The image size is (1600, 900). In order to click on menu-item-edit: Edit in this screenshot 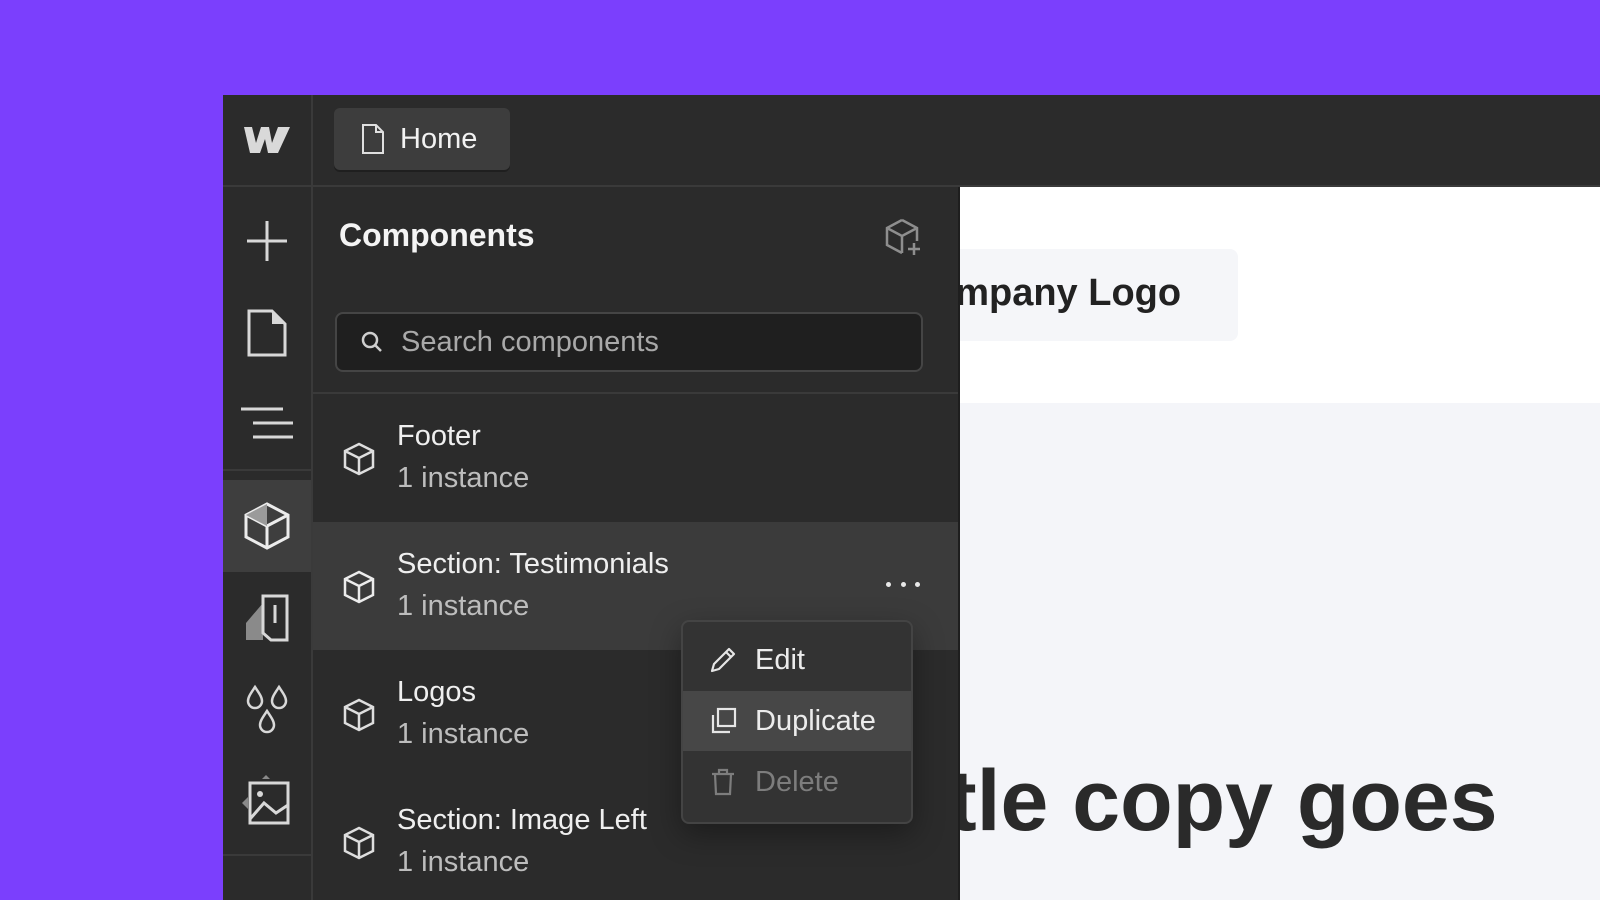, I will do `click(797, 660)`.